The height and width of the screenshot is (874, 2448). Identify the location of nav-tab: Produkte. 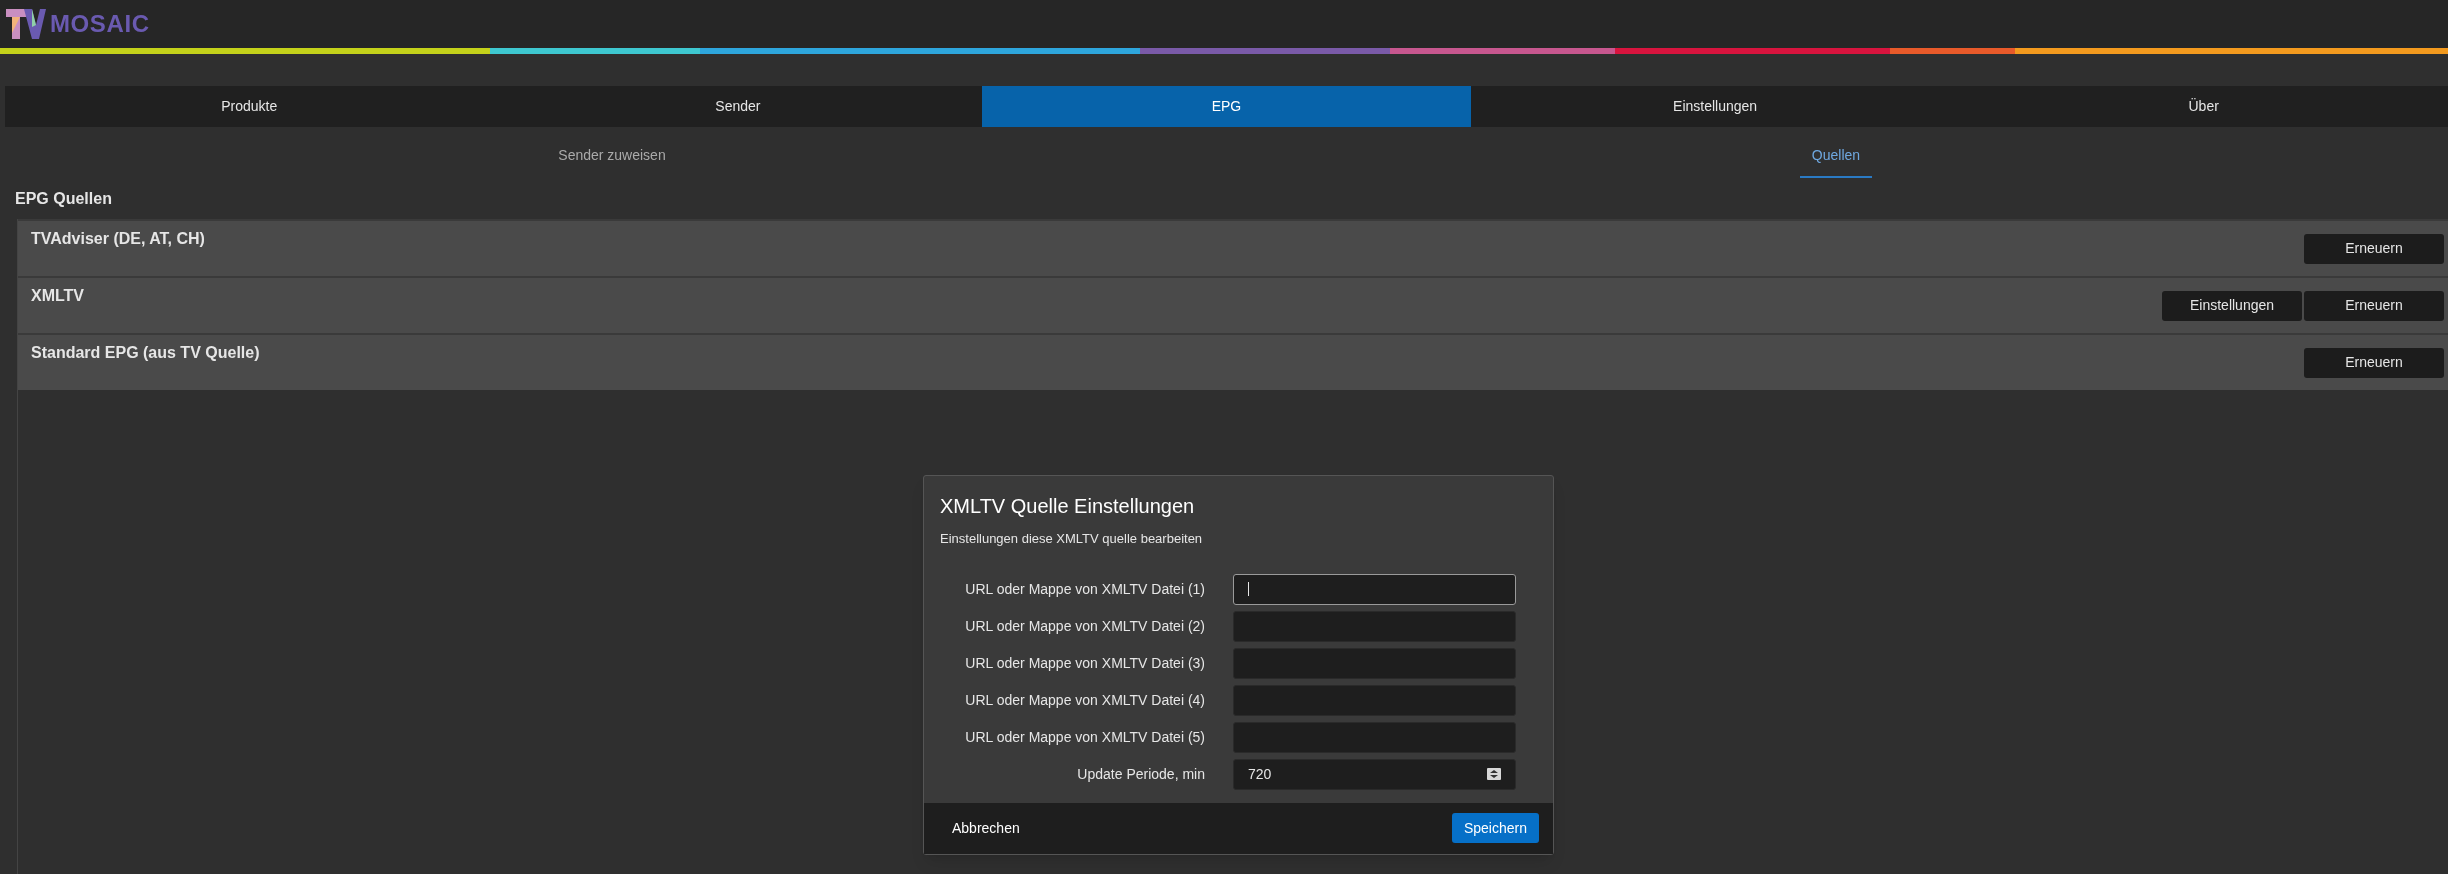
(249, 106).